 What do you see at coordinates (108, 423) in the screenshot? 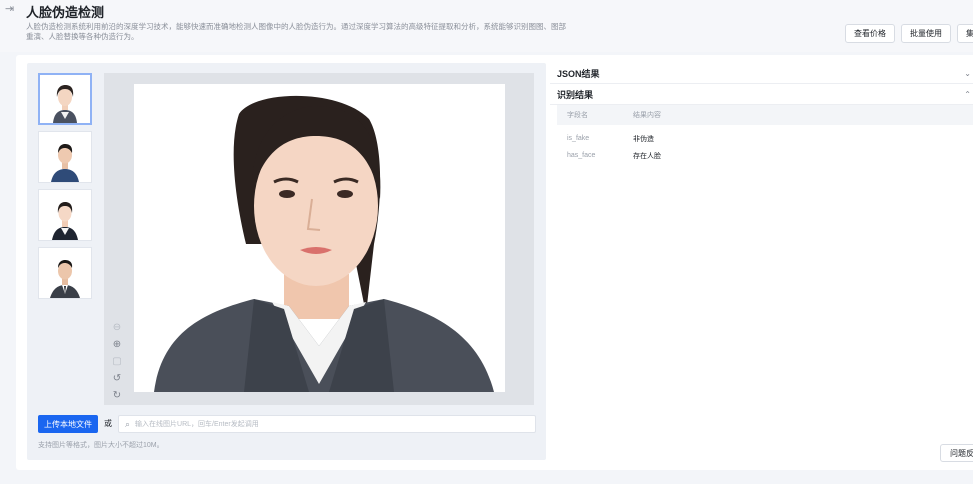
I see `or-label: 或` at bounding box center [108, 423].